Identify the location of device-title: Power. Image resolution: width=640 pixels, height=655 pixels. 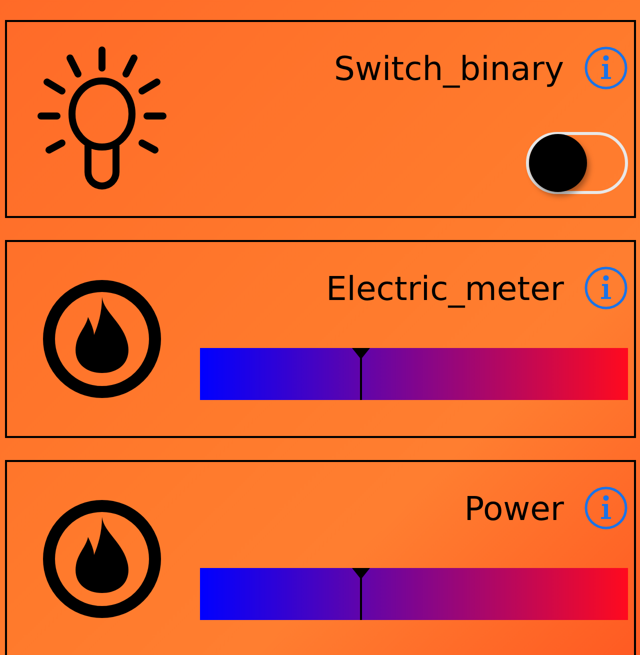
(514, 508).